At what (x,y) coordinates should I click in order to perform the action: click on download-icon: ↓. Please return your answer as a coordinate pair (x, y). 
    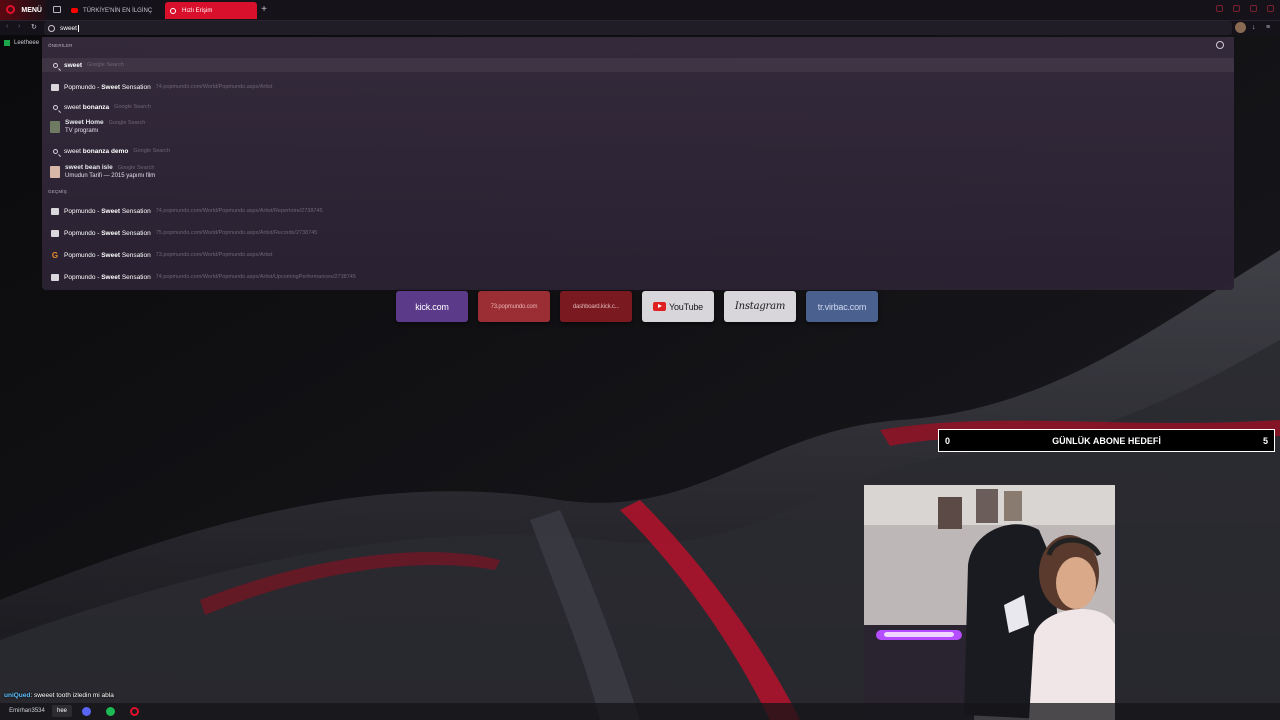
    Looking at the image, I should click on (1254, 27).